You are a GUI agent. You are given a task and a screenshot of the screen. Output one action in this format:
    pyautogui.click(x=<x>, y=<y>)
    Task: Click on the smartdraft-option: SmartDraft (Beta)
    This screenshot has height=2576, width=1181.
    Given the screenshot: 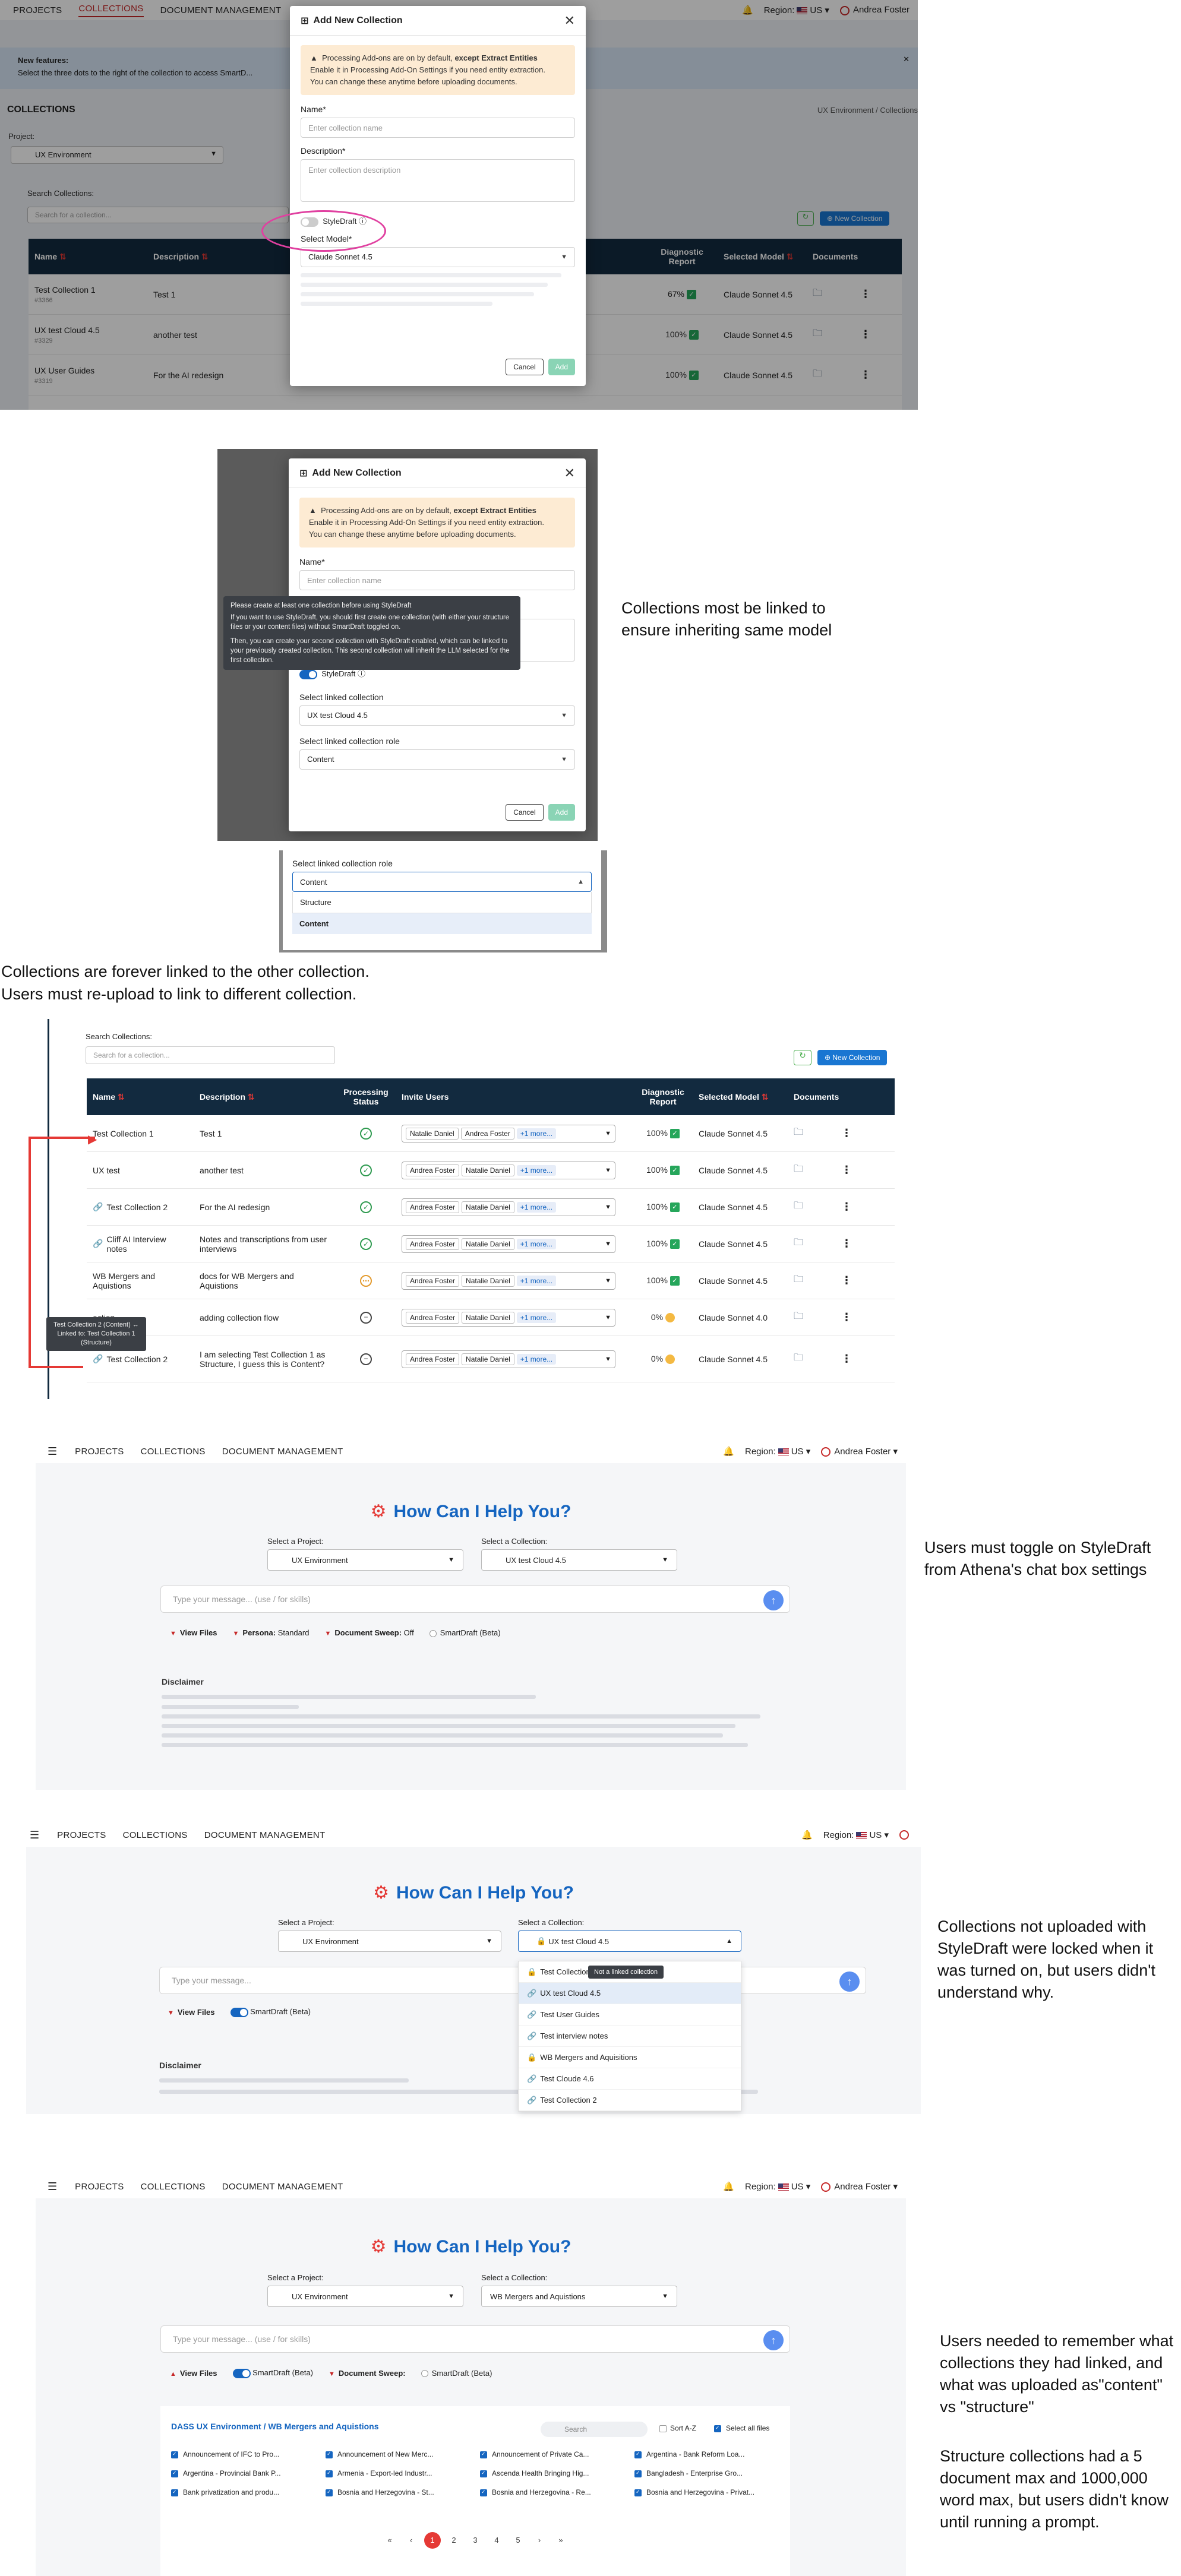 What is the action you would take?
    pyautogui.click(x=456, y=2373)
    